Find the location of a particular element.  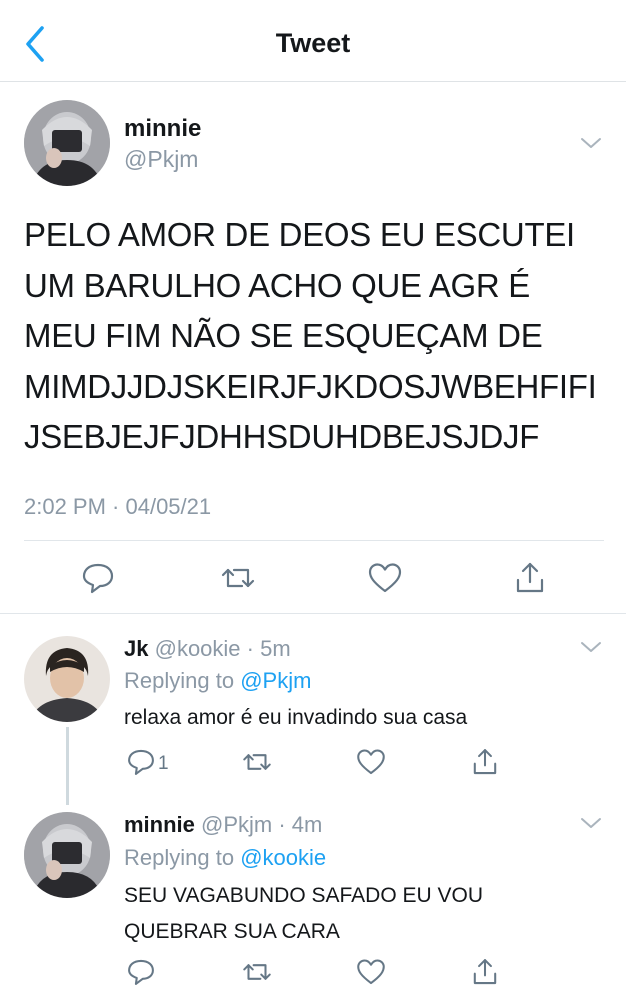

reply-header: Jk @kookie · 5m is located at coordinates (207, 649).